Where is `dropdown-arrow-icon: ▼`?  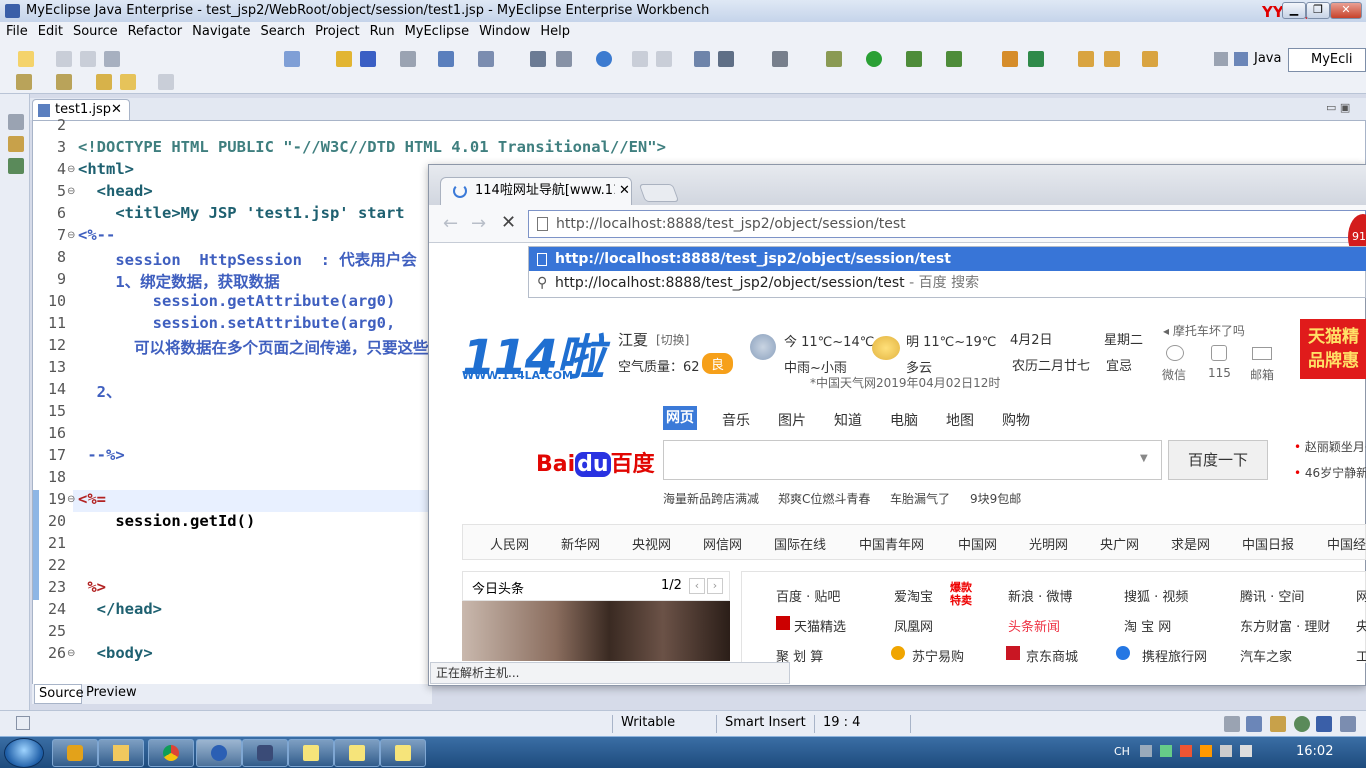 dropdown-arrow-icon: ▼ is located at coordinates (1144, 458).